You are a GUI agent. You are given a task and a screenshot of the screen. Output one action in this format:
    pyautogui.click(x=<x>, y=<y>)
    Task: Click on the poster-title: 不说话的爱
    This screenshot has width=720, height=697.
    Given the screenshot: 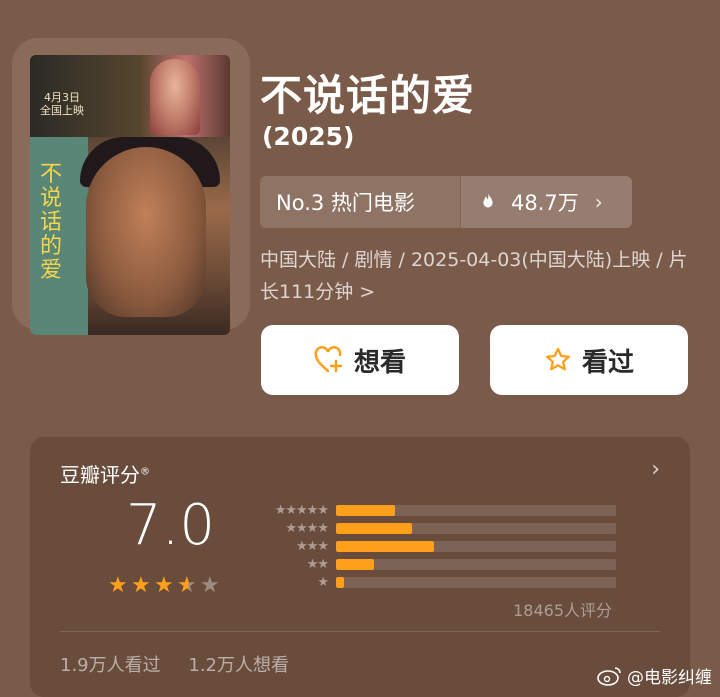 What is the action you would take?
    pyautogui.click(x=51, y=222)
    